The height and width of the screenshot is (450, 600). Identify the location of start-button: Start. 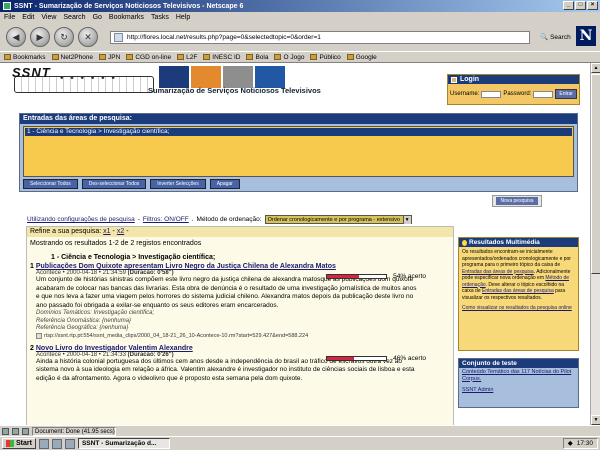
(19, 443).